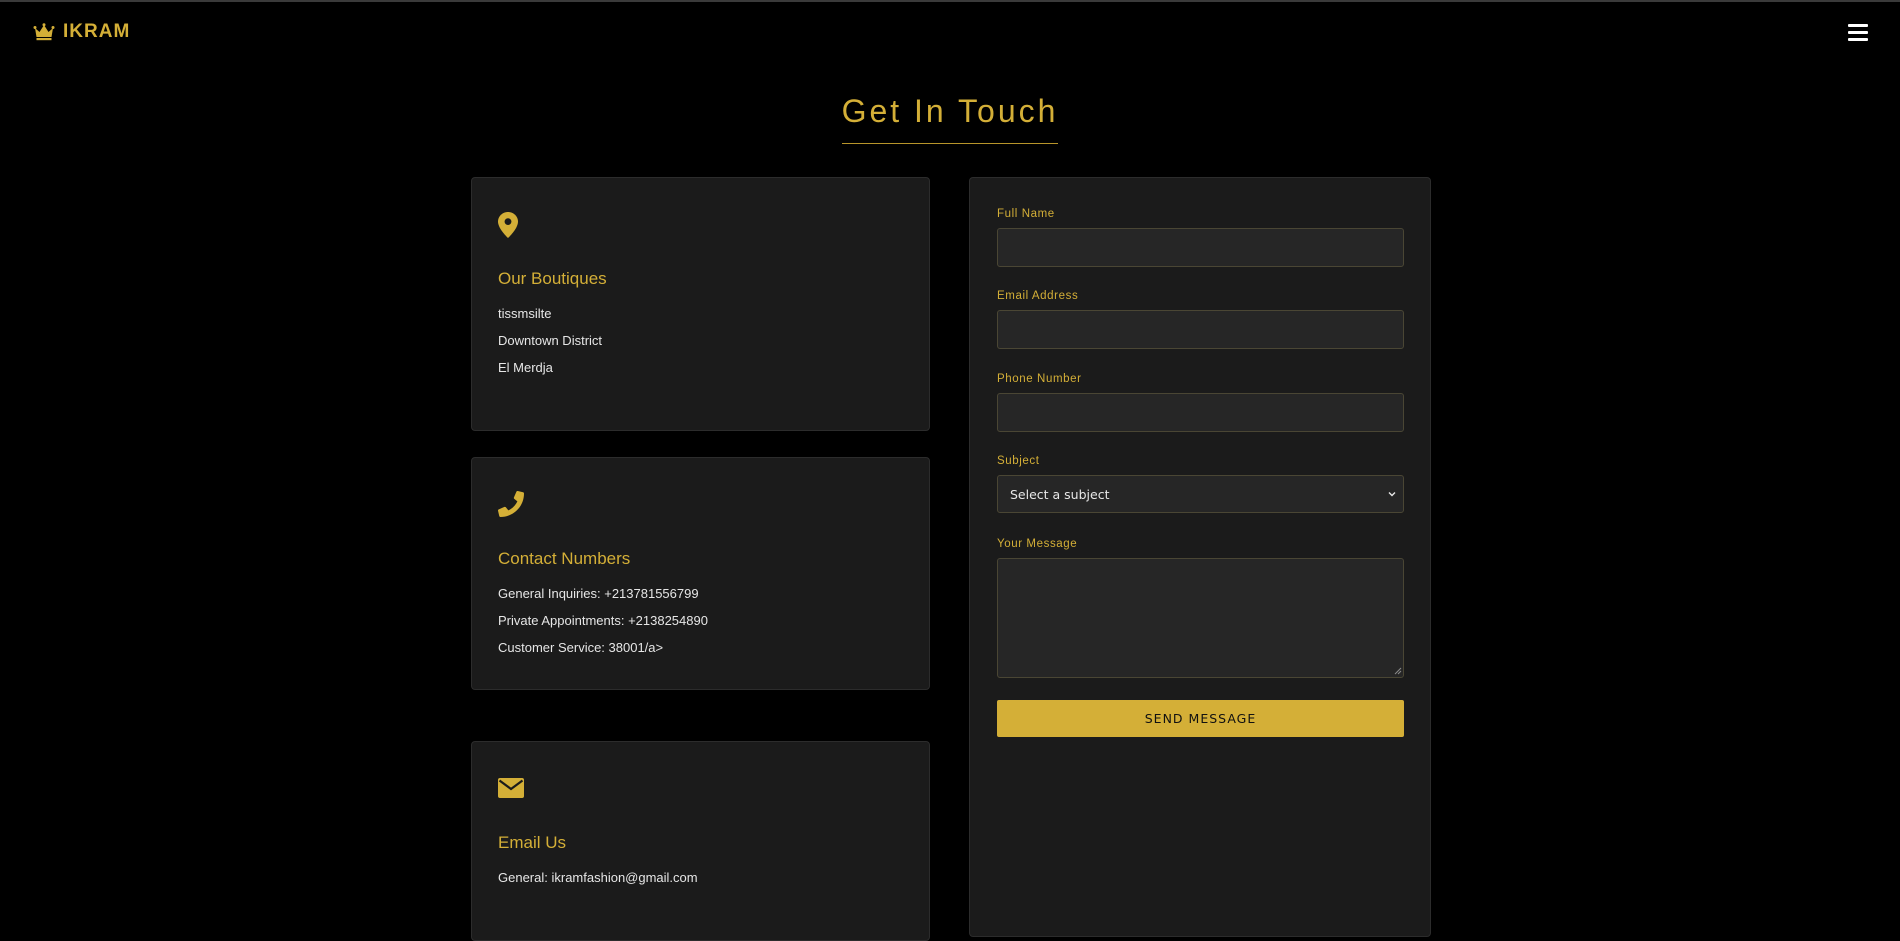 This screenshot has height=941, width=1900. What do you see at coordinates (598, 593) in the screenshot?
I see `phone-line-general: General Inquiries: +213781556799` at bounding box center [598, 593].